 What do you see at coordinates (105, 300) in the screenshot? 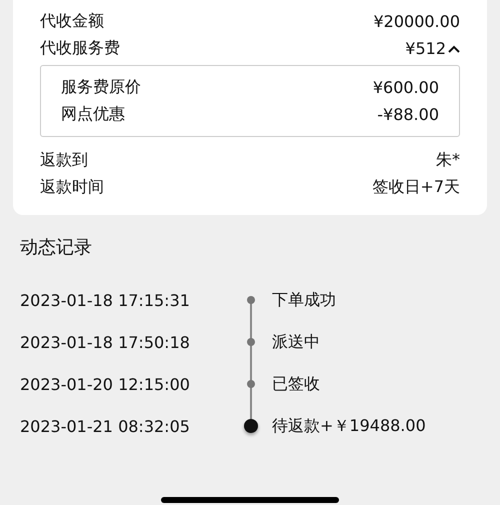
I see `event-time: 2023-01-18 17:15:31` at bounding box center [105, 300].